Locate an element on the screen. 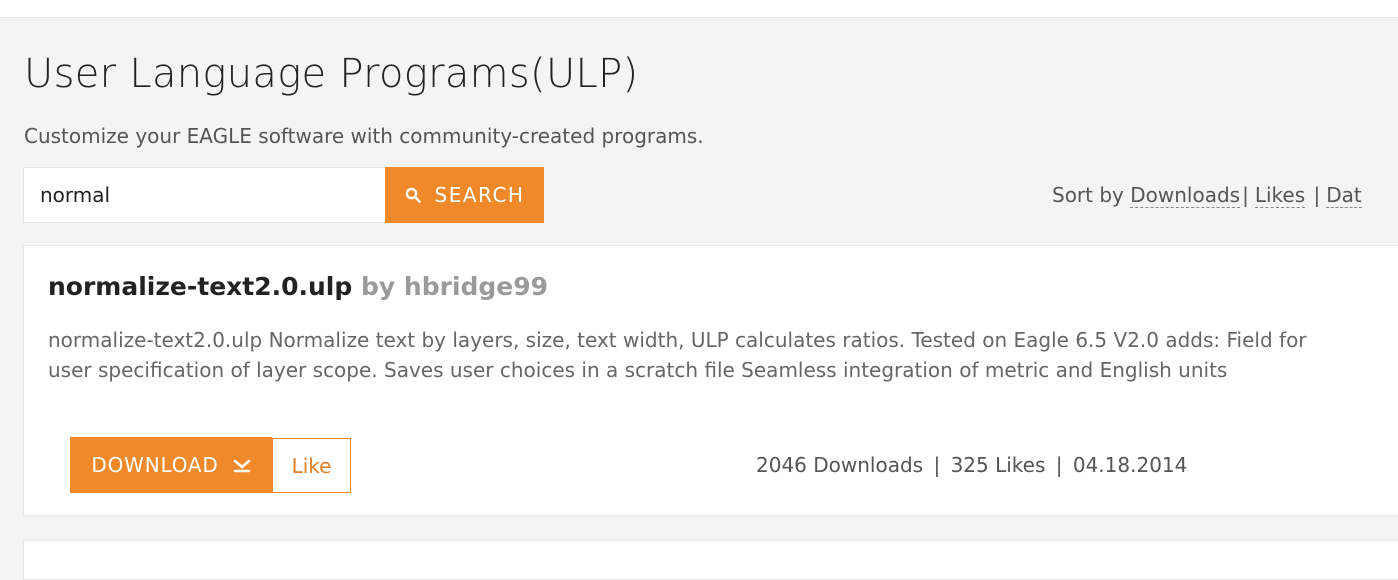  search-input is located at coordinates (204, 195).